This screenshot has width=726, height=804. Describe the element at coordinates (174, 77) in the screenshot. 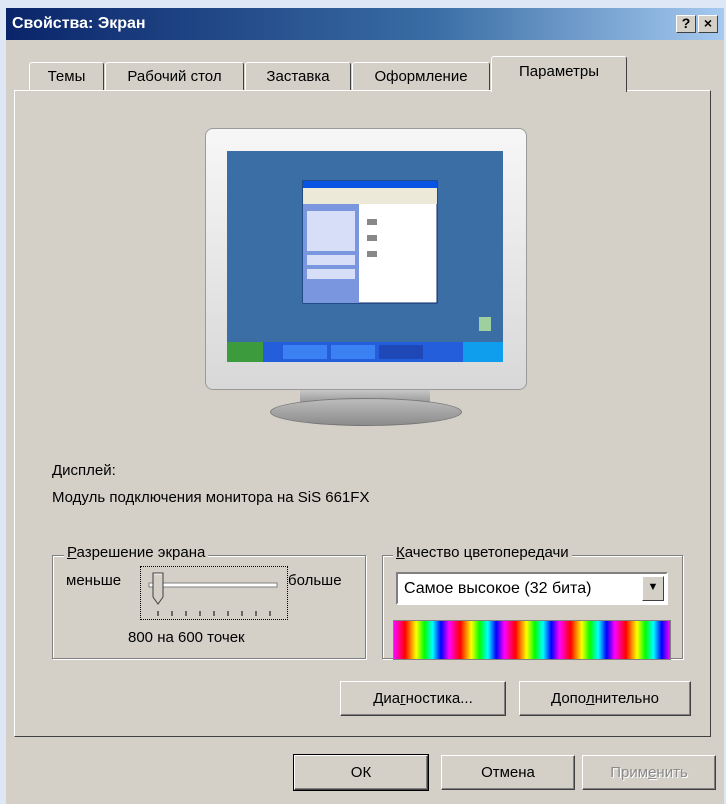

I see `tab-desktop: Рабочий стол` at that location.